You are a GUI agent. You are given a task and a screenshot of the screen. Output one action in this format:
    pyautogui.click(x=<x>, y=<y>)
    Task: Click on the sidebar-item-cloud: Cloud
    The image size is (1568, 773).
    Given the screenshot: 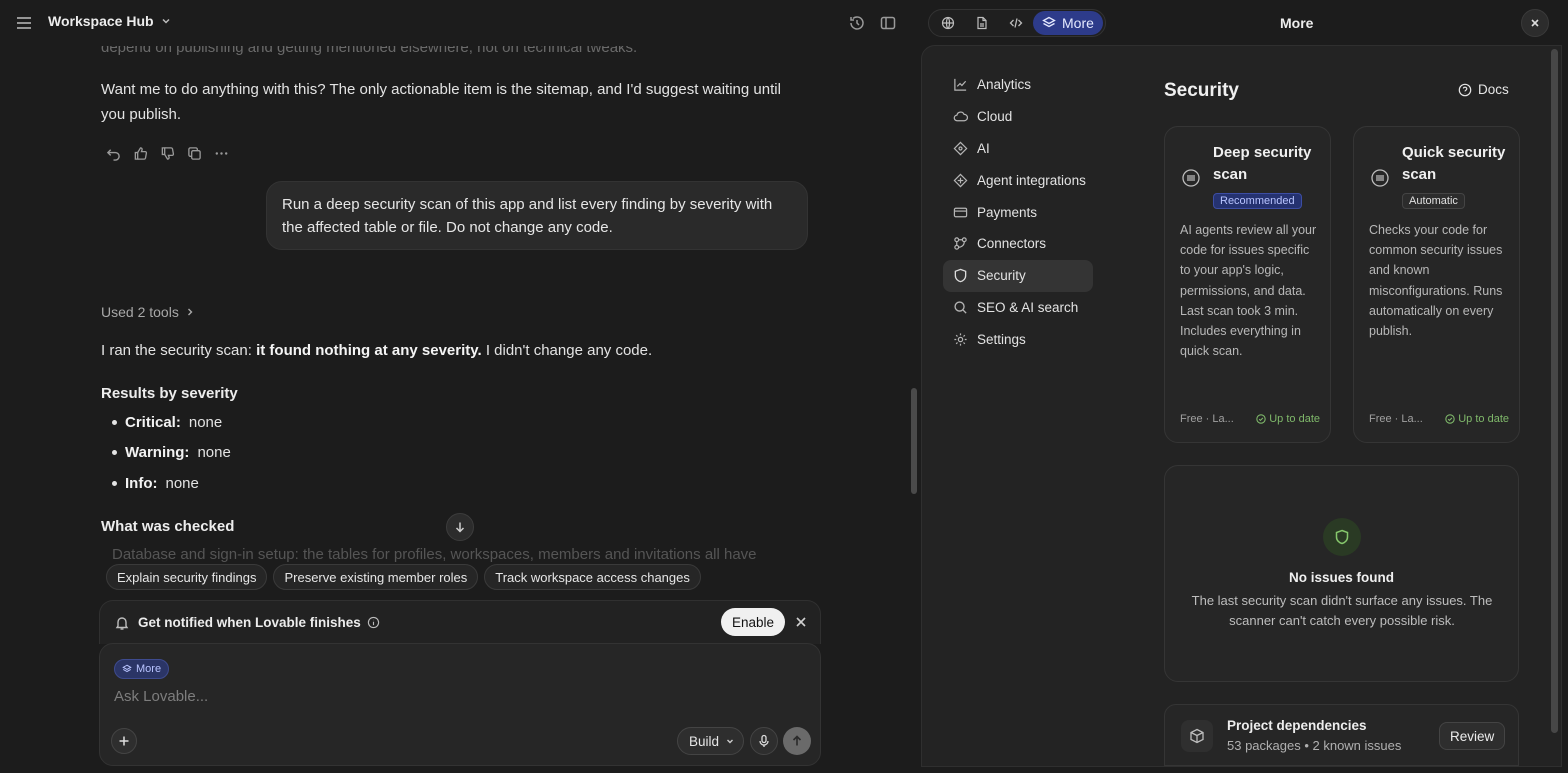 What is the action you would take?
    pyautogui.click(x=1018, y=117)
    